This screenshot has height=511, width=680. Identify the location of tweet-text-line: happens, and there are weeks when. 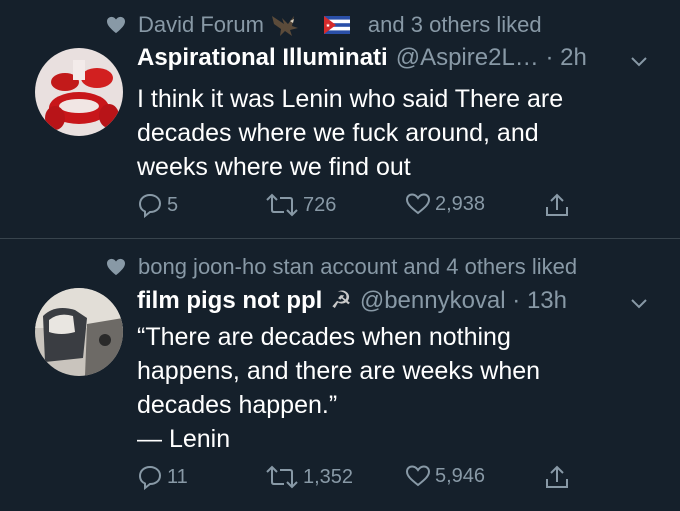
(339, 371).